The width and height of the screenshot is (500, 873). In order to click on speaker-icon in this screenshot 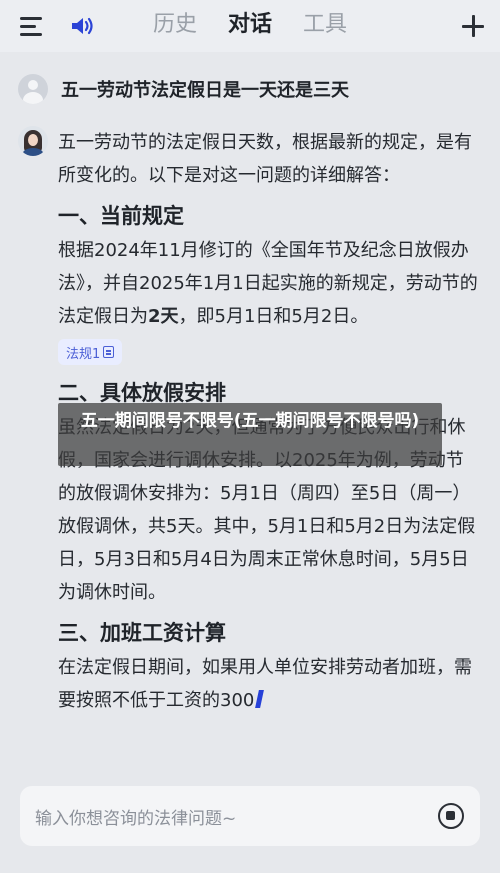, I will do `click(83, 26)`.